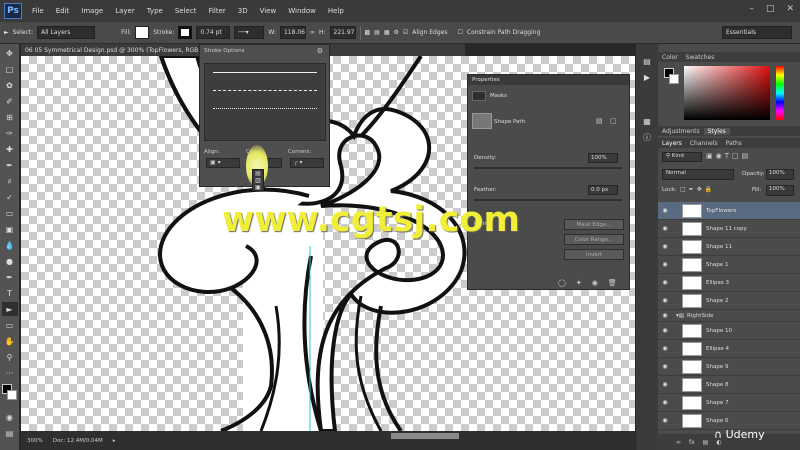 This screenshot has width=800, height=450. I want to click on shape-tool-icon: ▭, so click(10, 325).